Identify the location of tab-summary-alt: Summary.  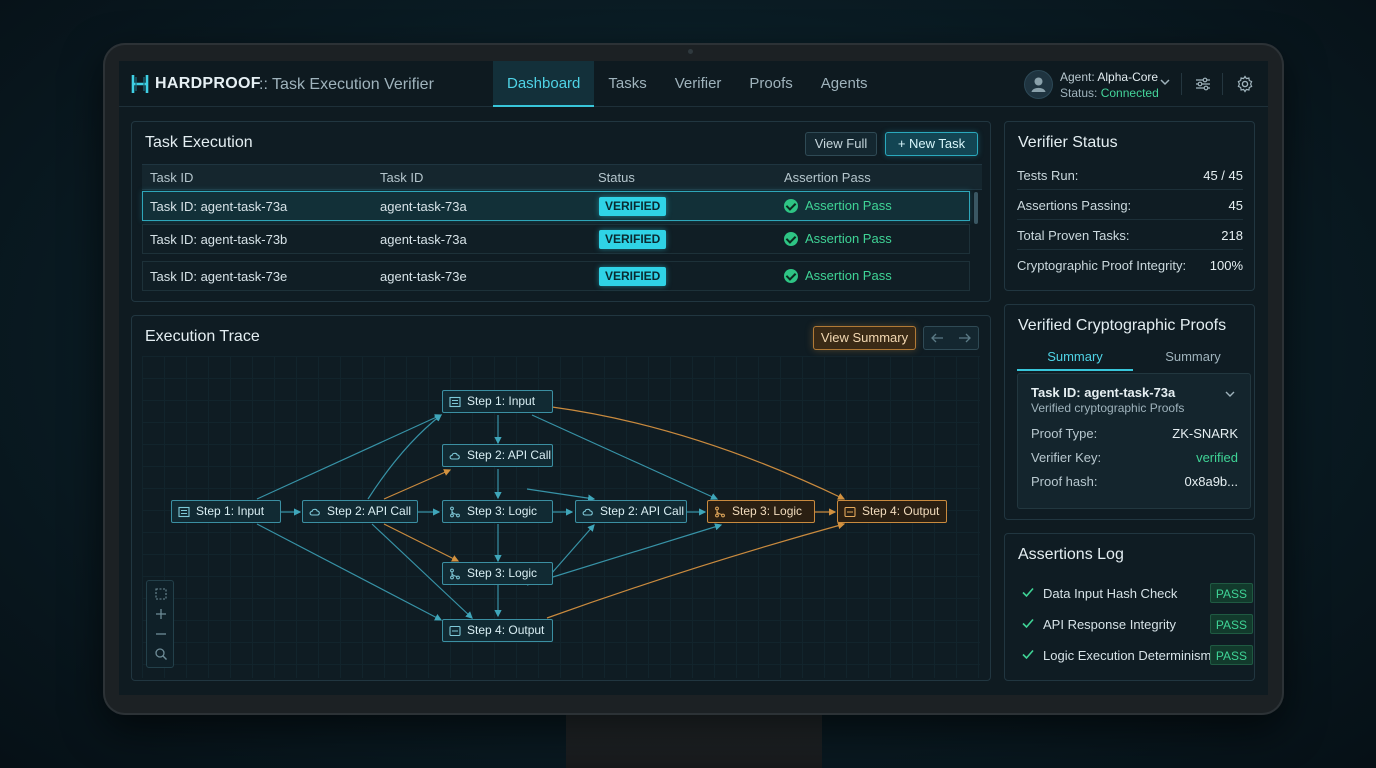
(1193, 358).